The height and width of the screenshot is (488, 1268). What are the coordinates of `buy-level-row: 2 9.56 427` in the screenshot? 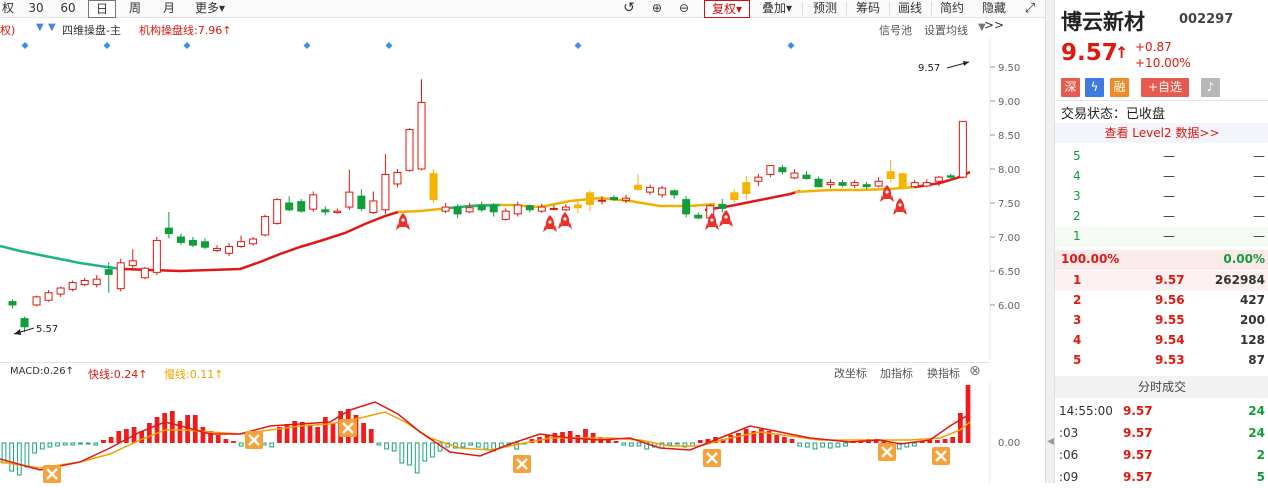 It's located at (1161, 301).